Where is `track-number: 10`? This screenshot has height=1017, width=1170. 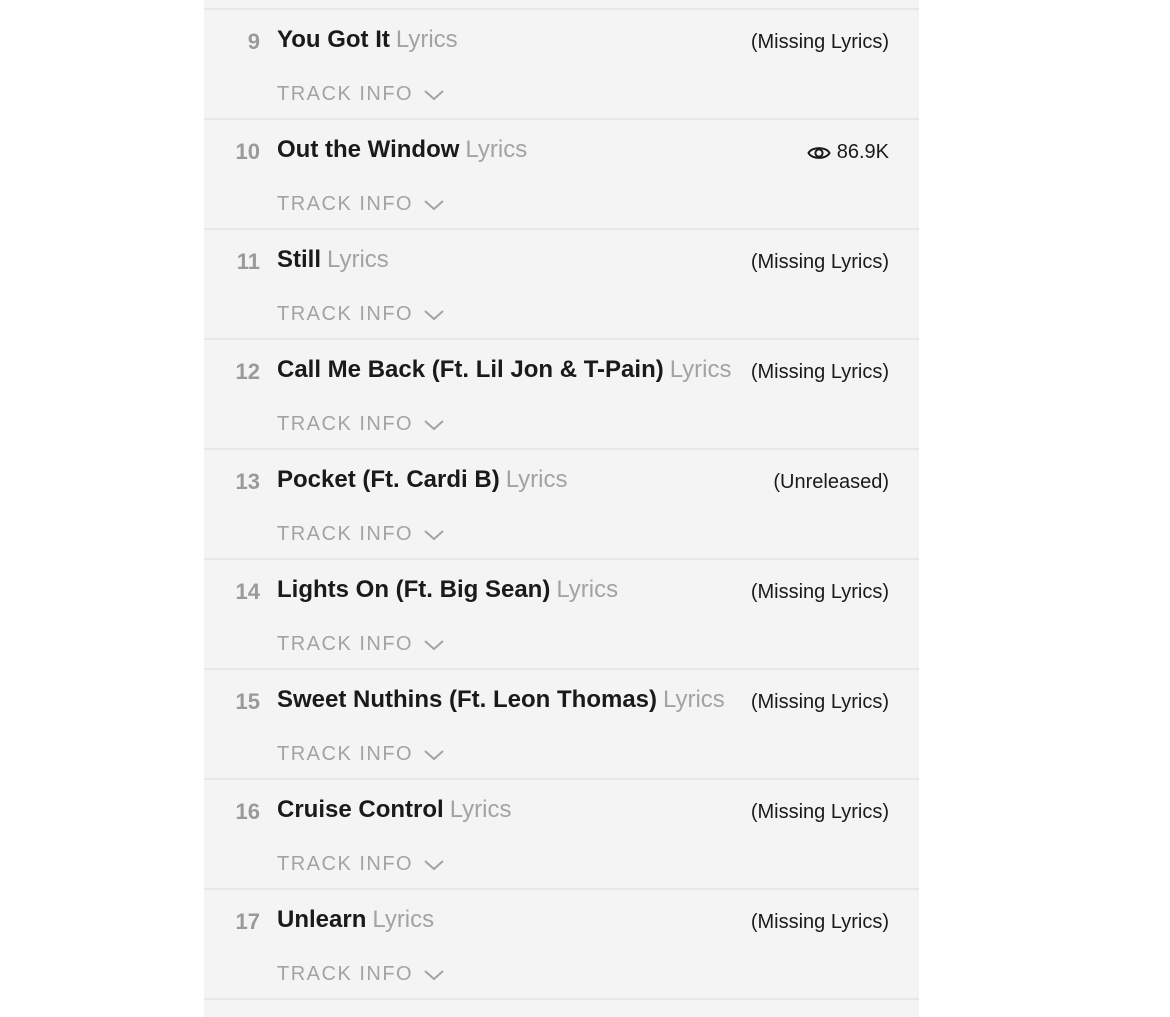
track-number: 10 is located at coordinates (247, 151).